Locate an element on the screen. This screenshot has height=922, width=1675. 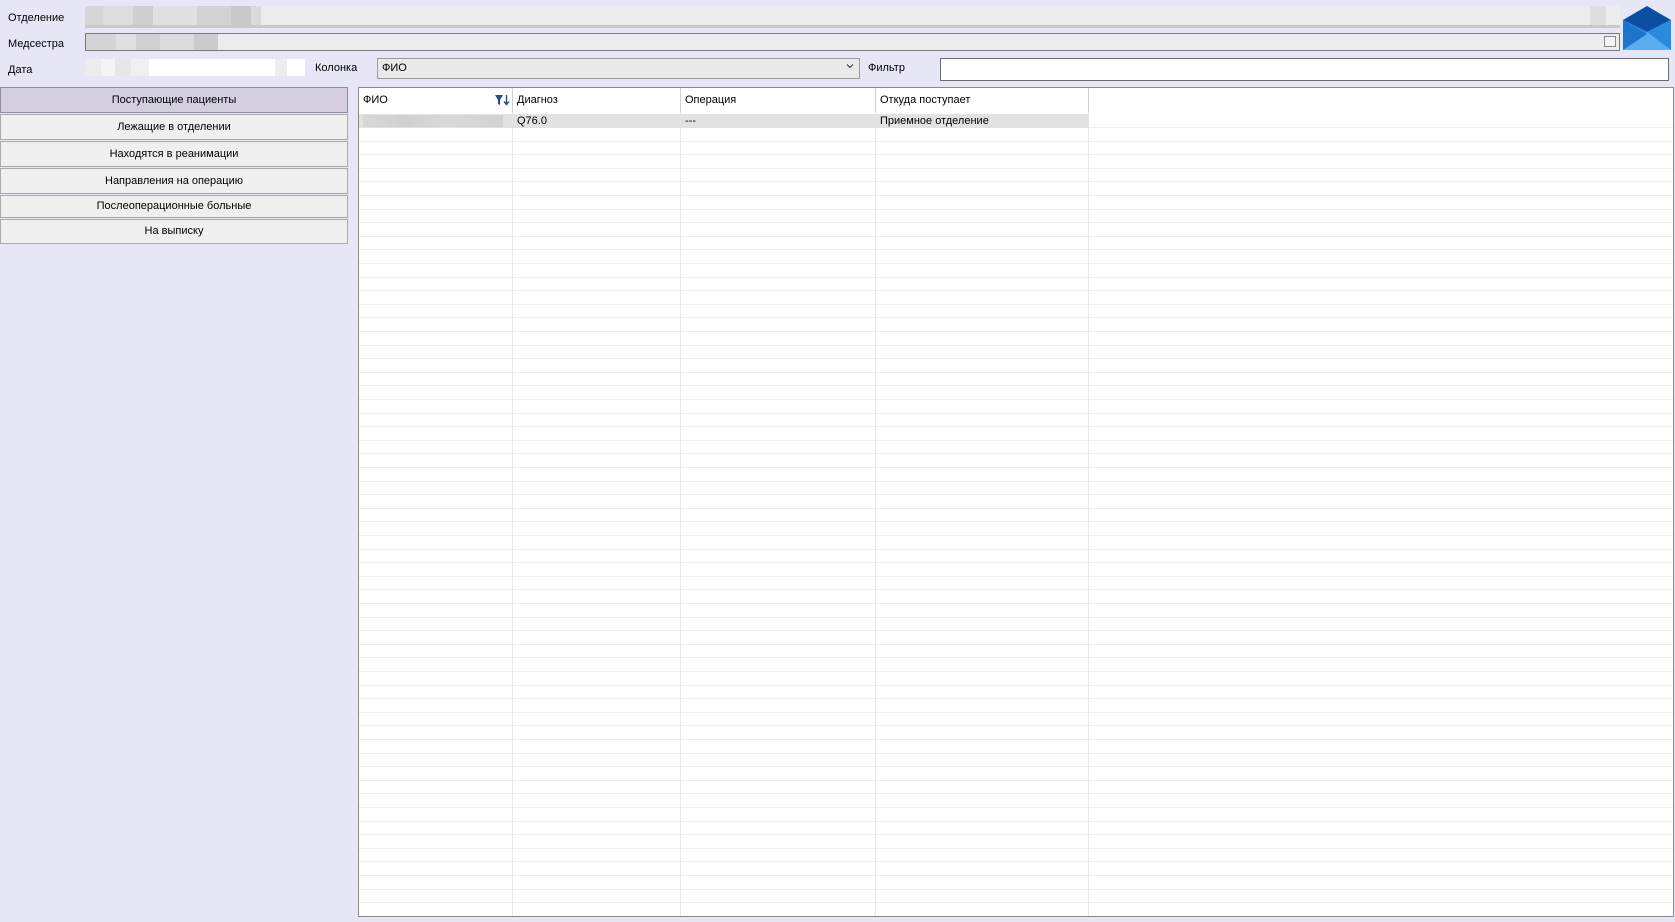
chevron-down-icon is located at coordinates (850, 66).